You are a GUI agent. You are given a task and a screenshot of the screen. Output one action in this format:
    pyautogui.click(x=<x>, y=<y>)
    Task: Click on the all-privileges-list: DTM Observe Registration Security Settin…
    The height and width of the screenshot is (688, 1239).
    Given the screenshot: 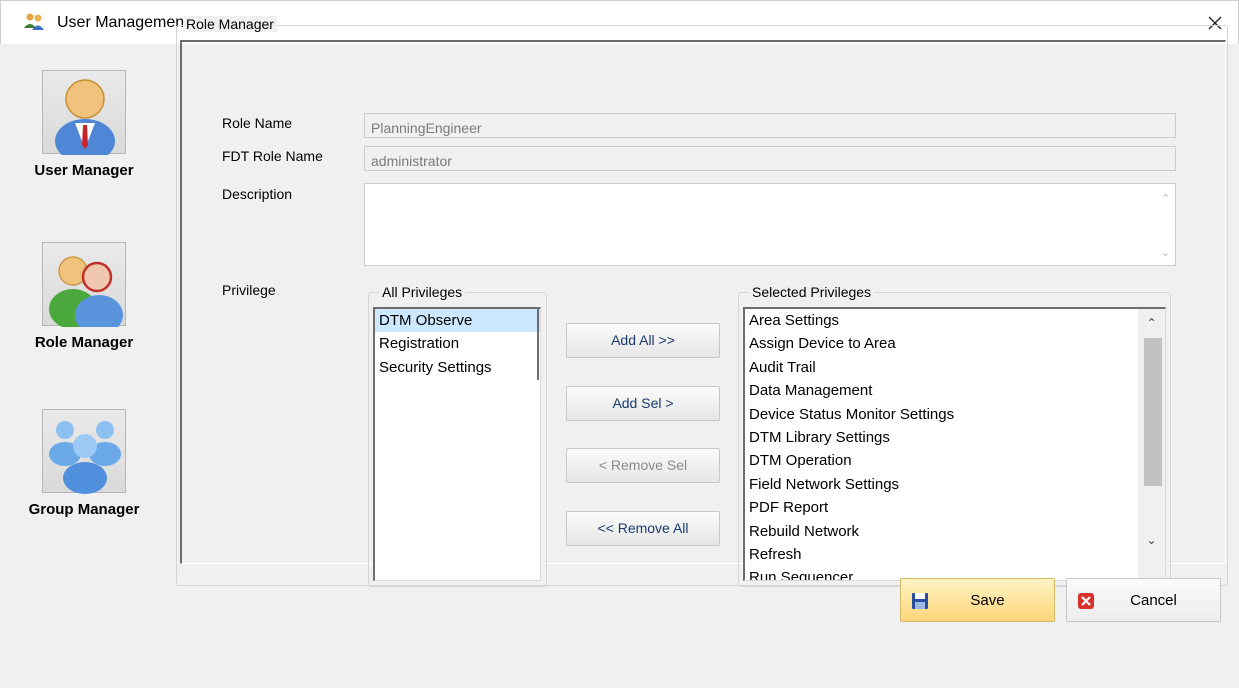 What is the action you would take?
    pyautogui.click(x=457, y=444)
    